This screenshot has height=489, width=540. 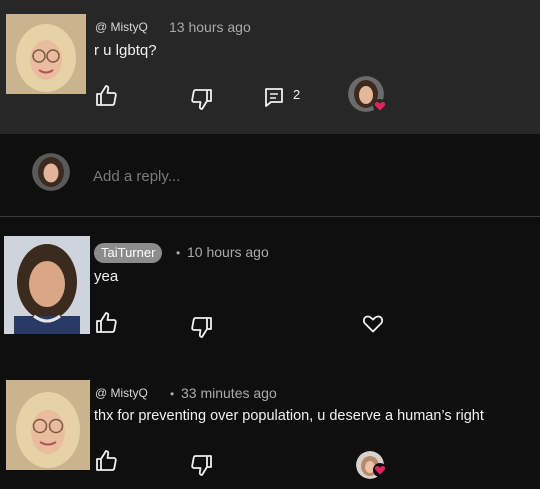 What do you see at coordinates (229, 393) in the screenshot?
I see `comment-timestamp: 33 minutes ago` at bounding box center [229, 393].